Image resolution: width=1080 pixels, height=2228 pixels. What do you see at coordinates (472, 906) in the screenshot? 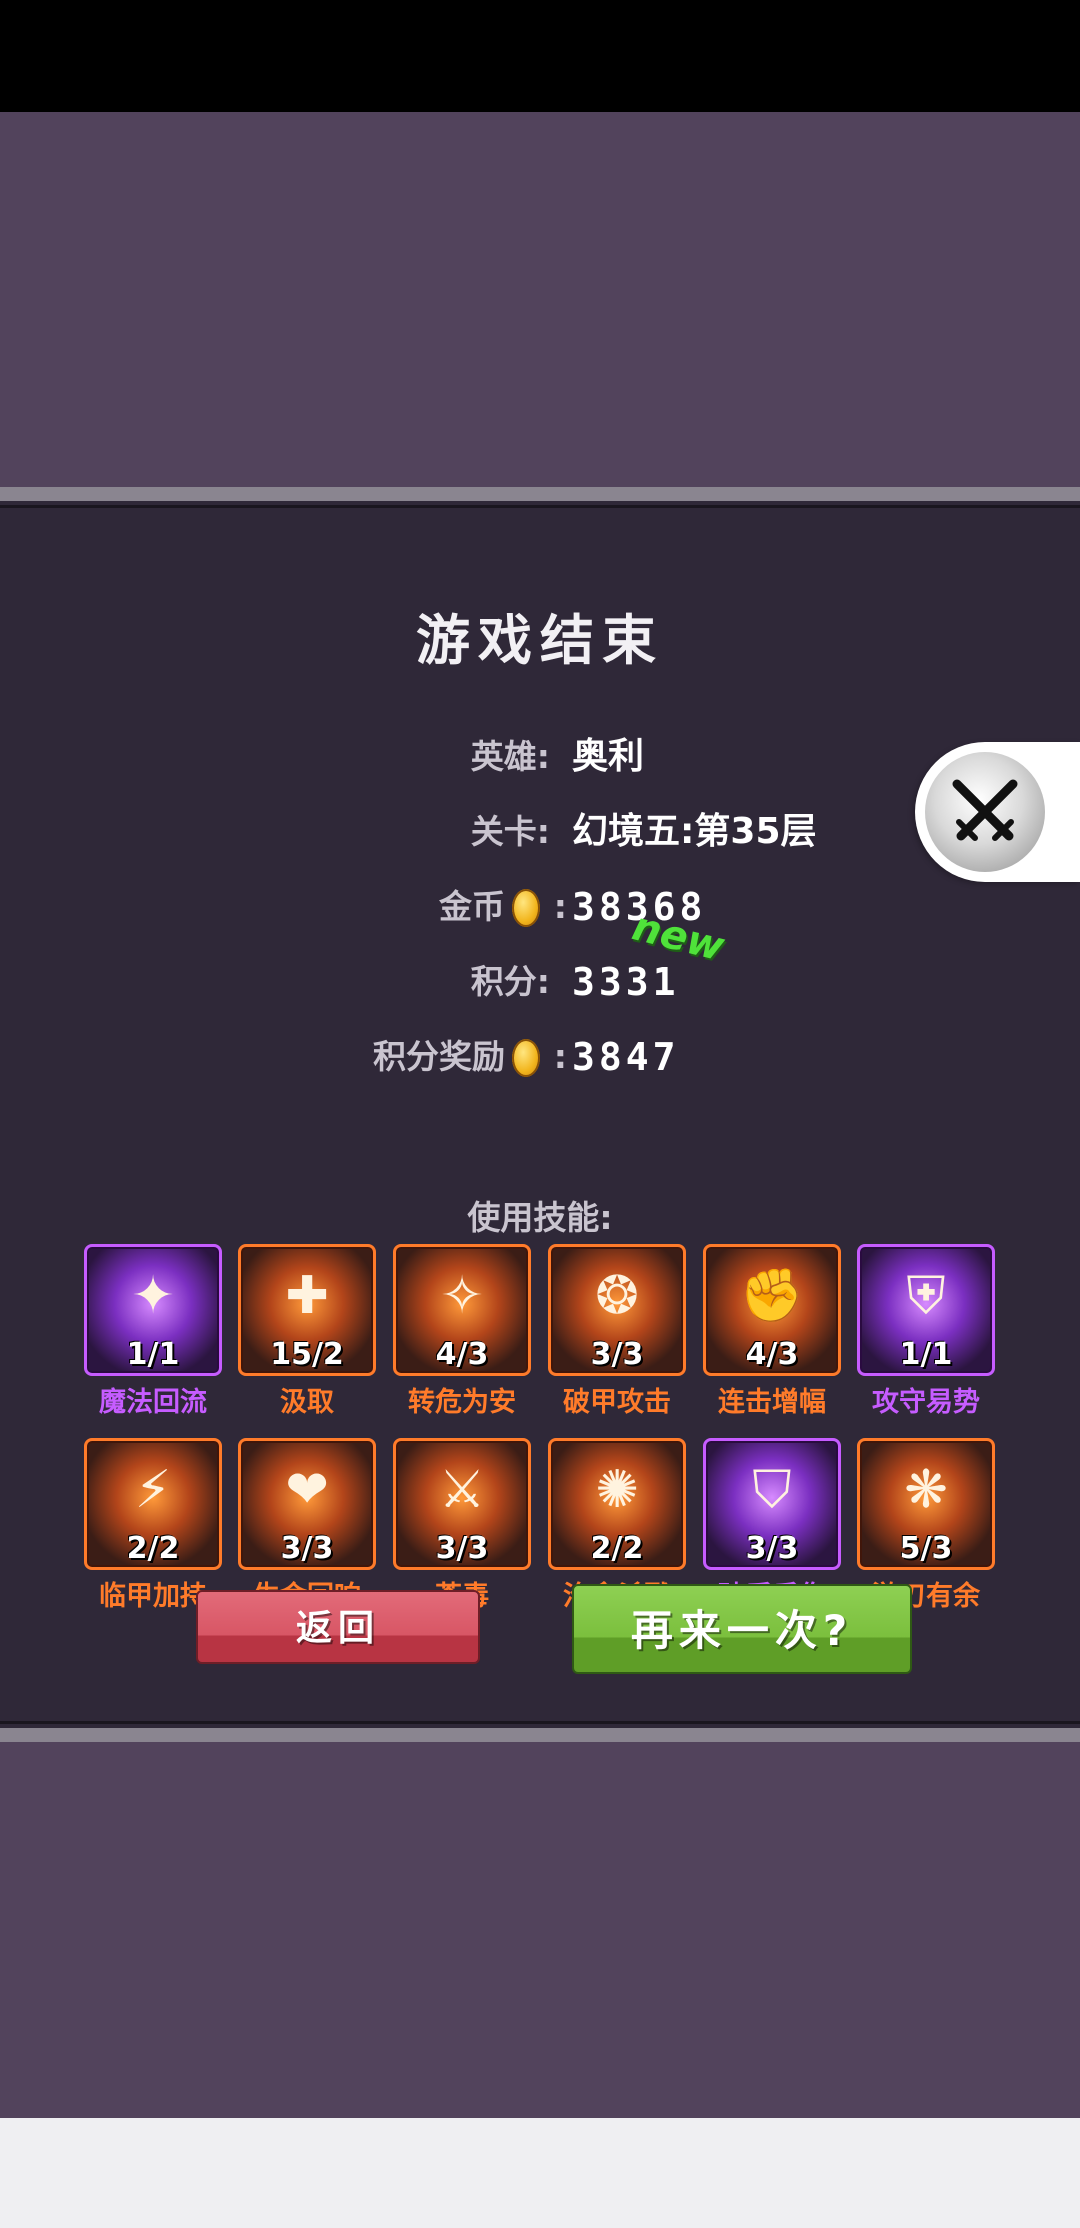
I see `gold-label: 金币` at bounding box center [472, 906].